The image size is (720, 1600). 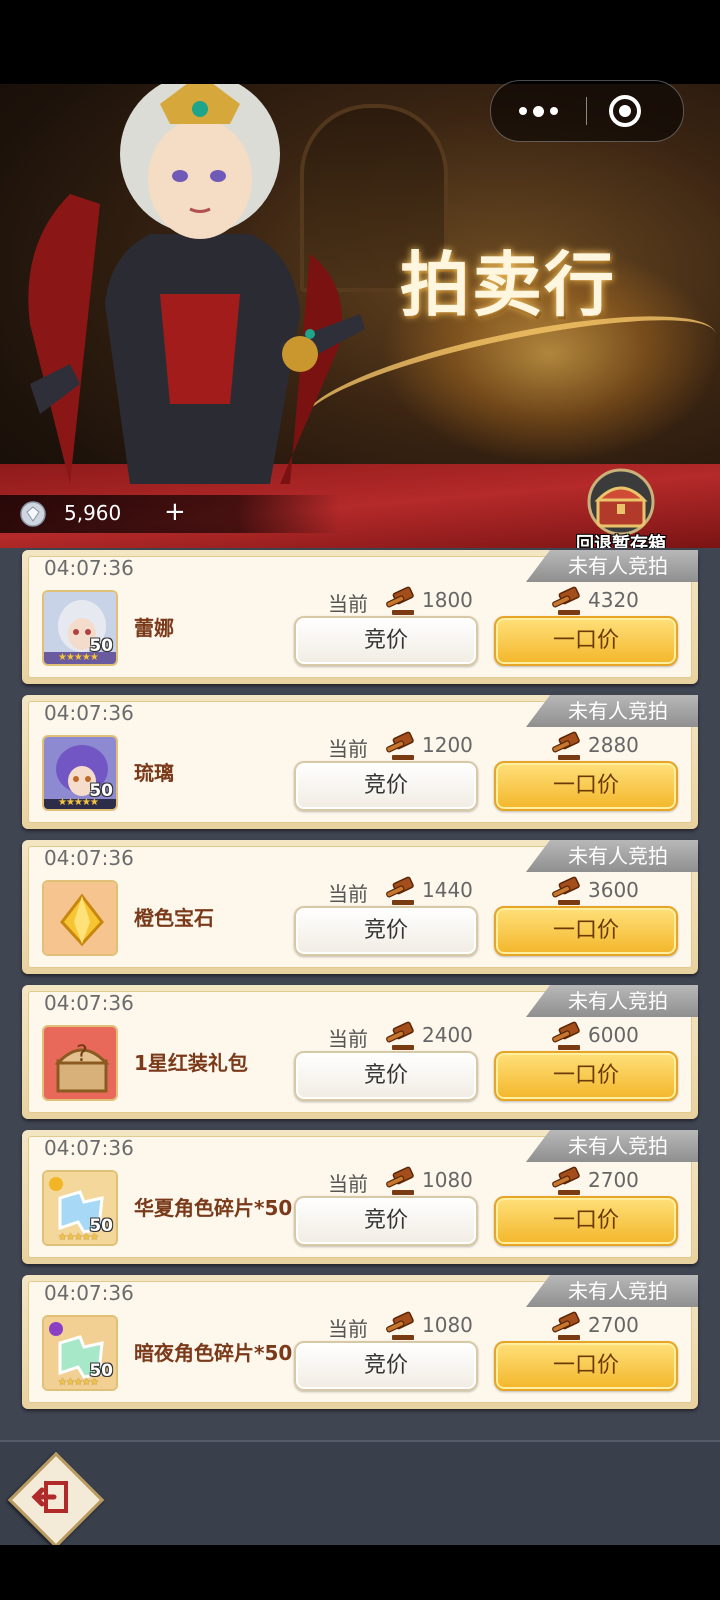 What do you see at coordinates (80, 918) in the screenshot?
I see `orange-gem-icon` at bounding box center [80, 918].